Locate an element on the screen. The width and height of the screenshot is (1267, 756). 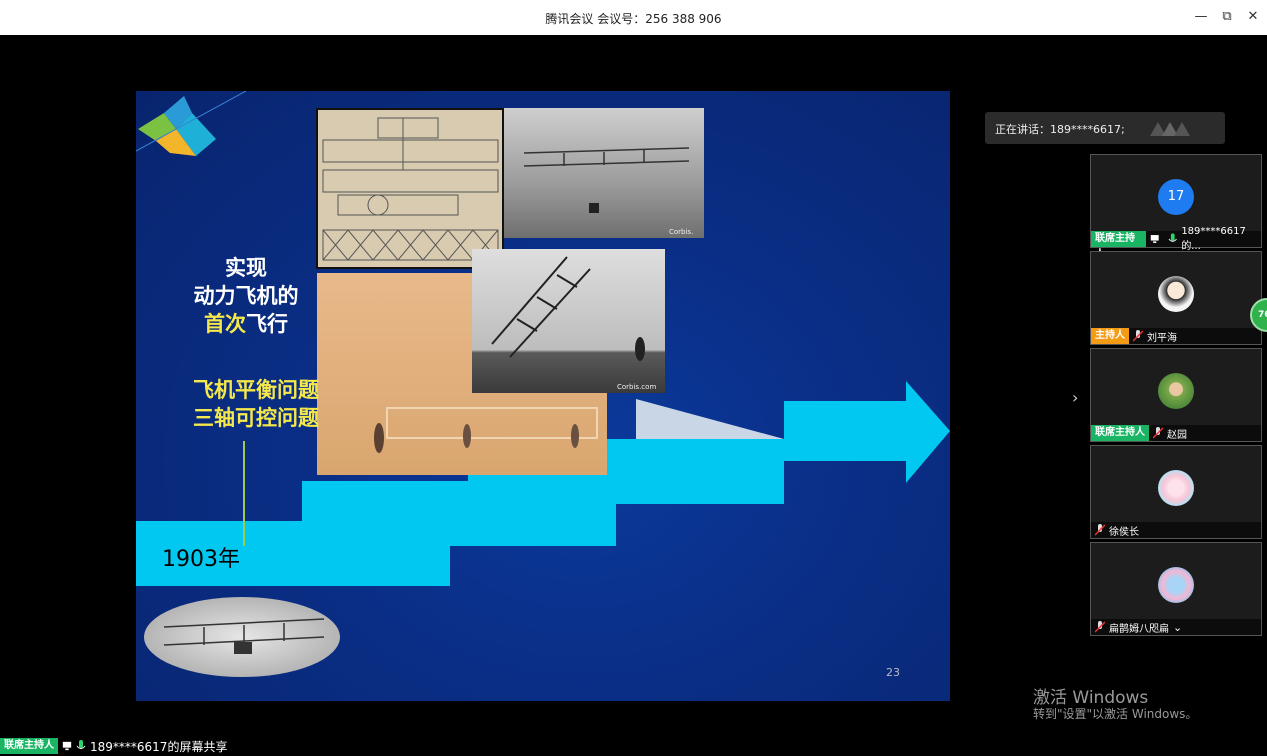
participant-name: 赵园 is located at coordinates (1177, 435).